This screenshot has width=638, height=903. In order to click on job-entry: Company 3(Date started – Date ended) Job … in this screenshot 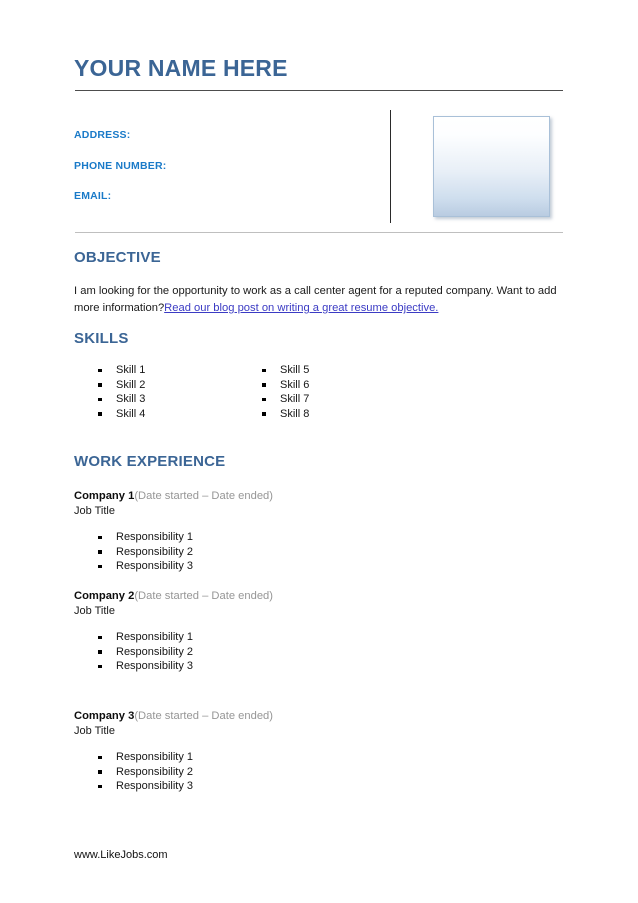, I will do `click(314, 752)`.